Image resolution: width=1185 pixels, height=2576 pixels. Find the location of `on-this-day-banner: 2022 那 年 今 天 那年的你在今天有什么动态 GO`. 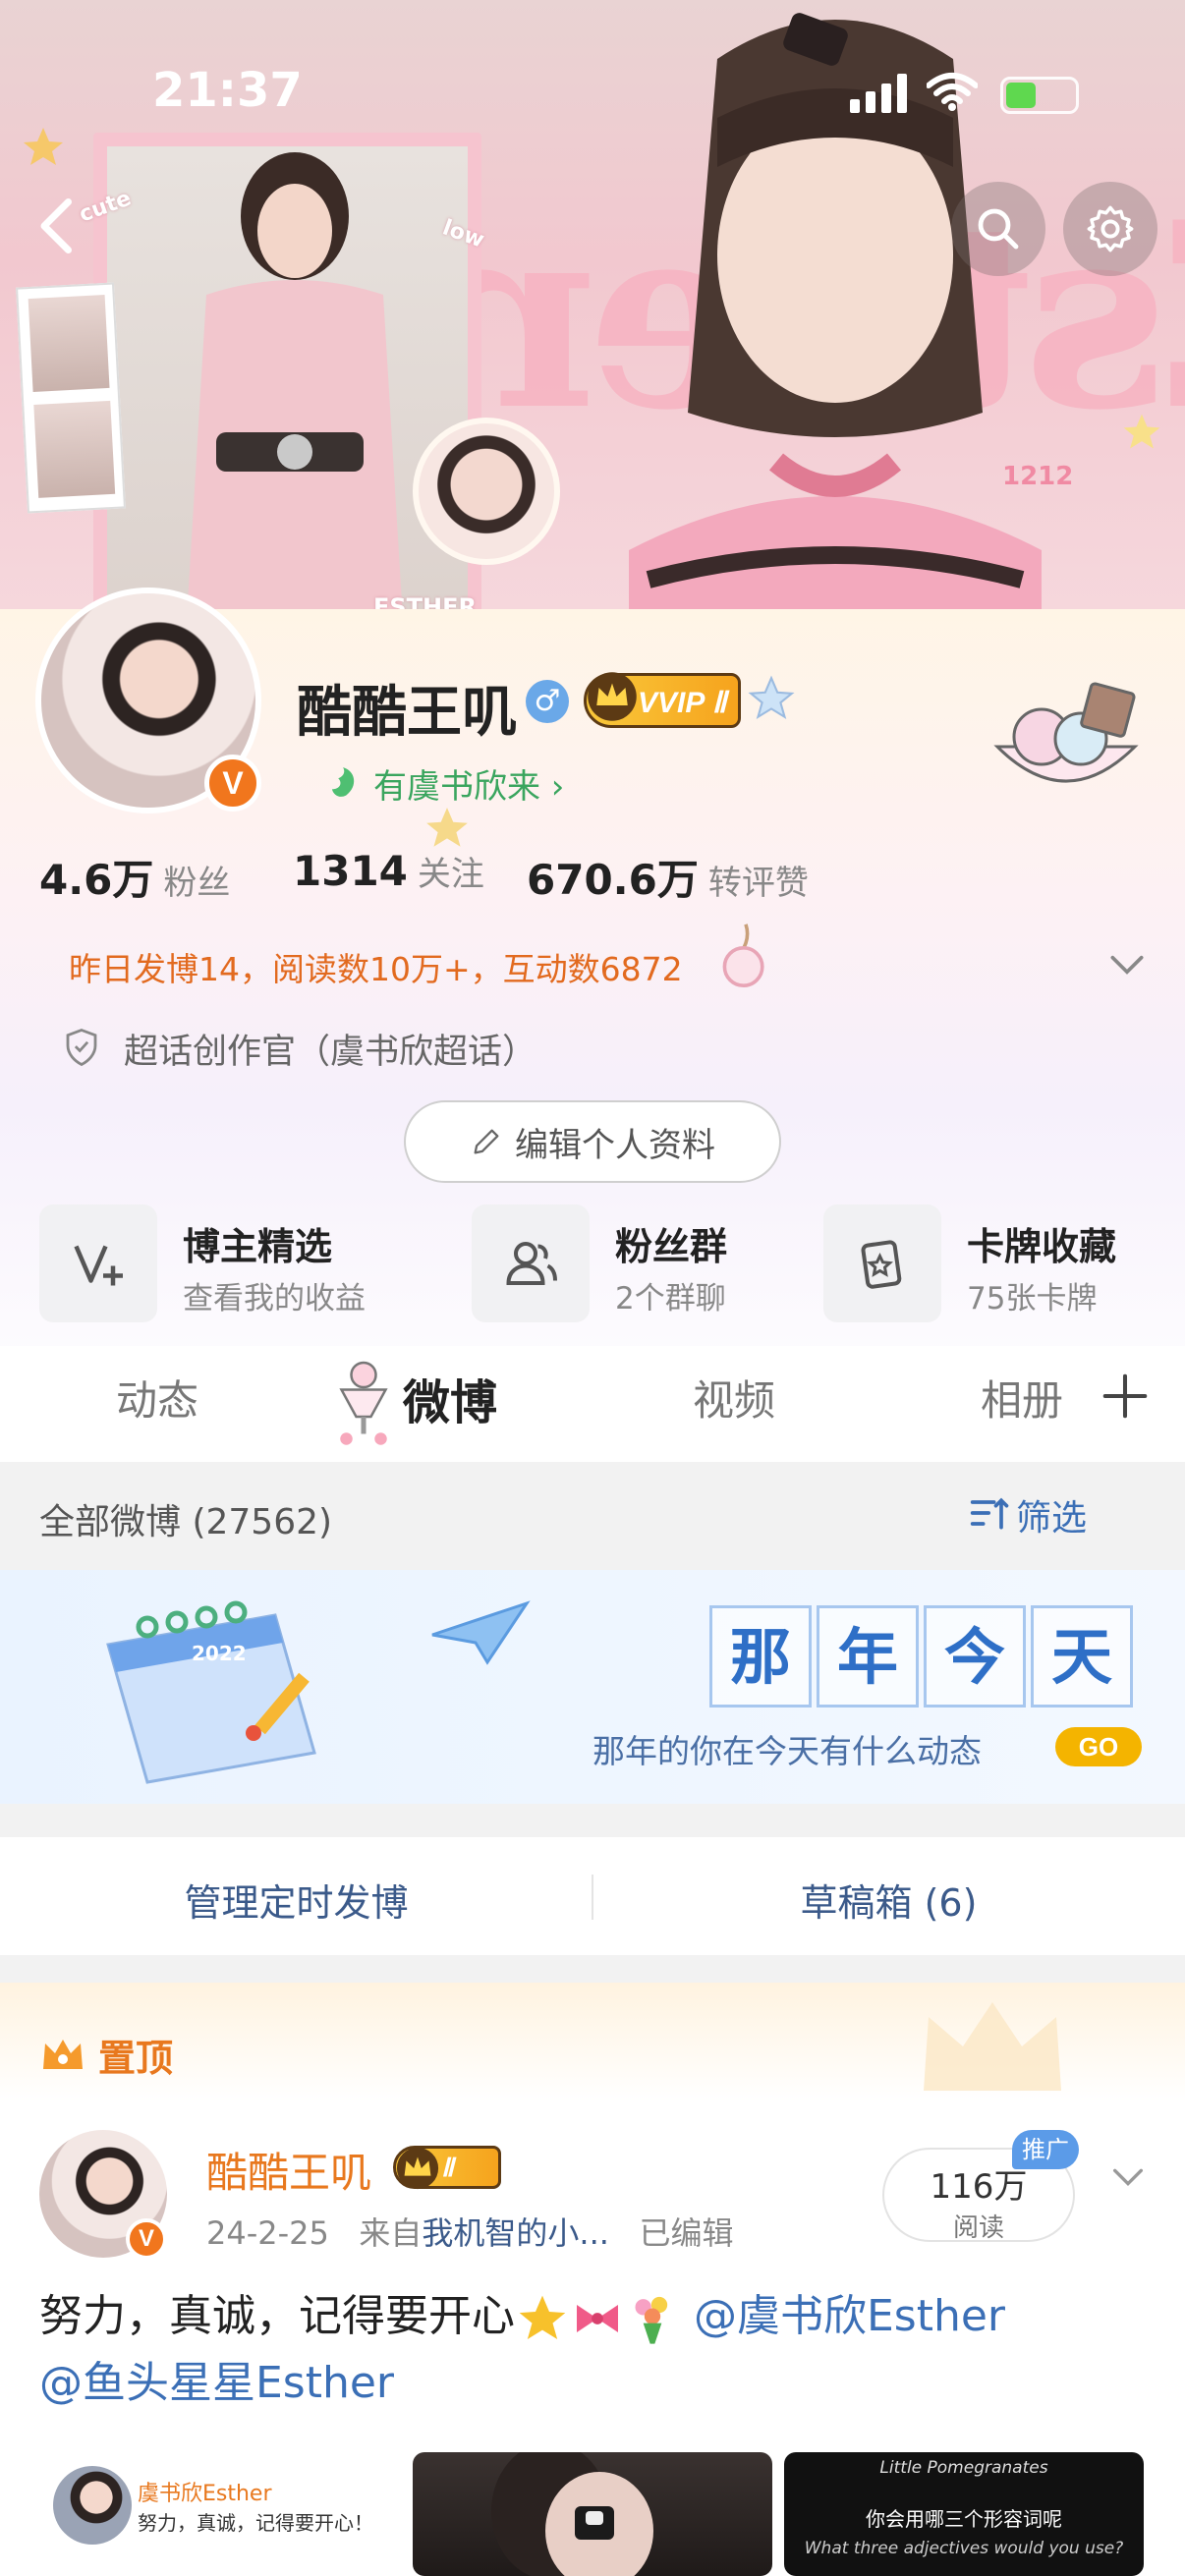

on-this-day-banner: 2022 那 年 今 天 那年的你在今天有什么动态 GO is located at coordinates (592, 1687).